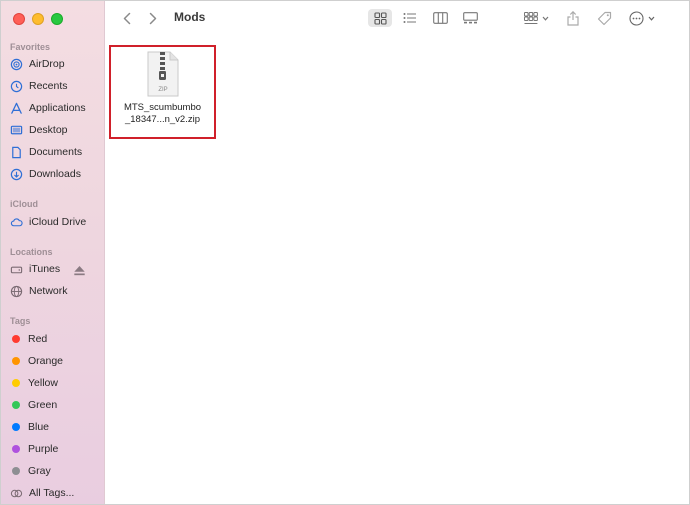 The image size is (690, 505). What do you see at coordinates (16, 64) in the screenshot?
I see `airdrop-icon` at bounding box center [16, 64].